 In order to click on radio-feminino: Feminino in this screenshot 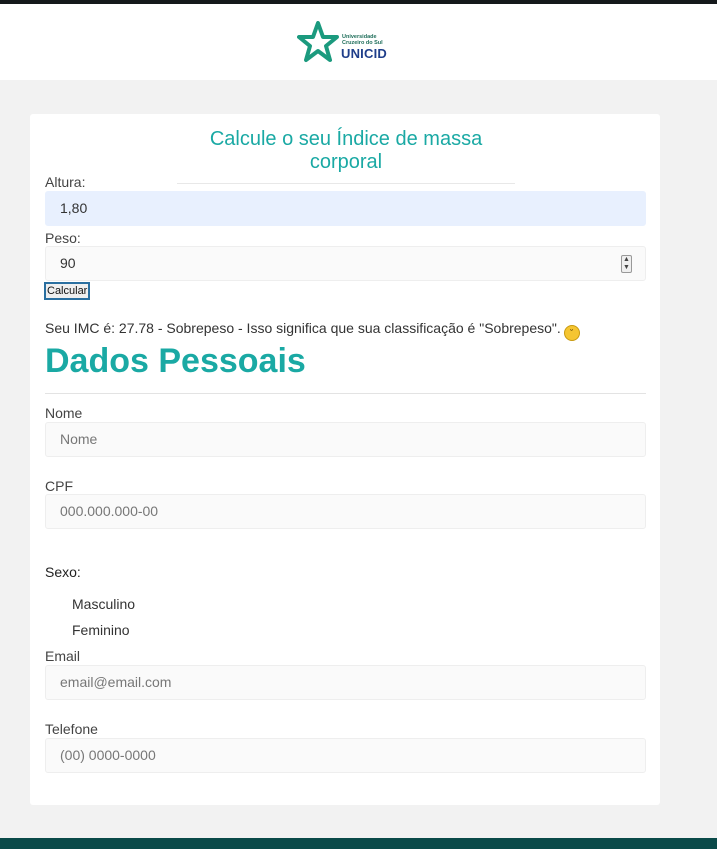, I will do `click(101, 630)`.